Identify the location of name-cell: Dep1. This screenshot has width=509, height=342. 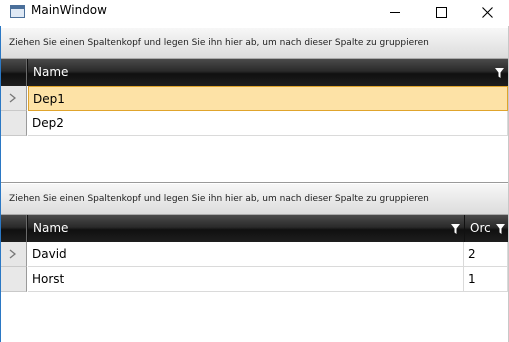
(268, 98).